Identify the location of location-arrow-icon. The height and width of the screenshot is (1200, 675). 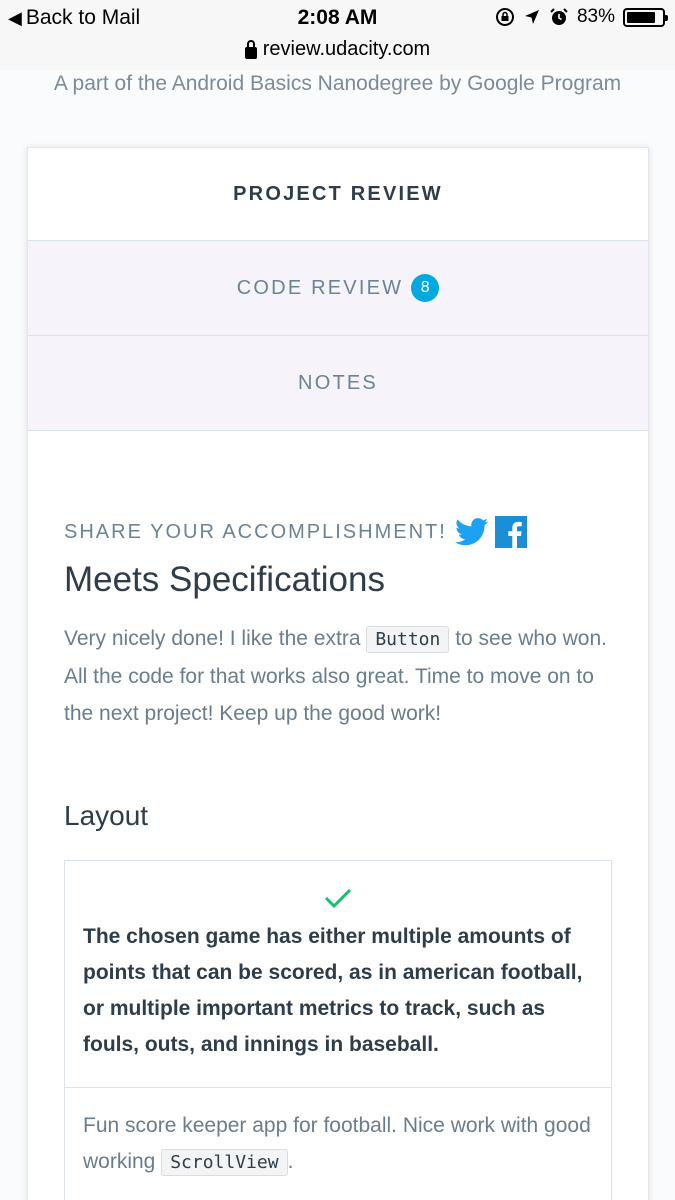
(531, 17).